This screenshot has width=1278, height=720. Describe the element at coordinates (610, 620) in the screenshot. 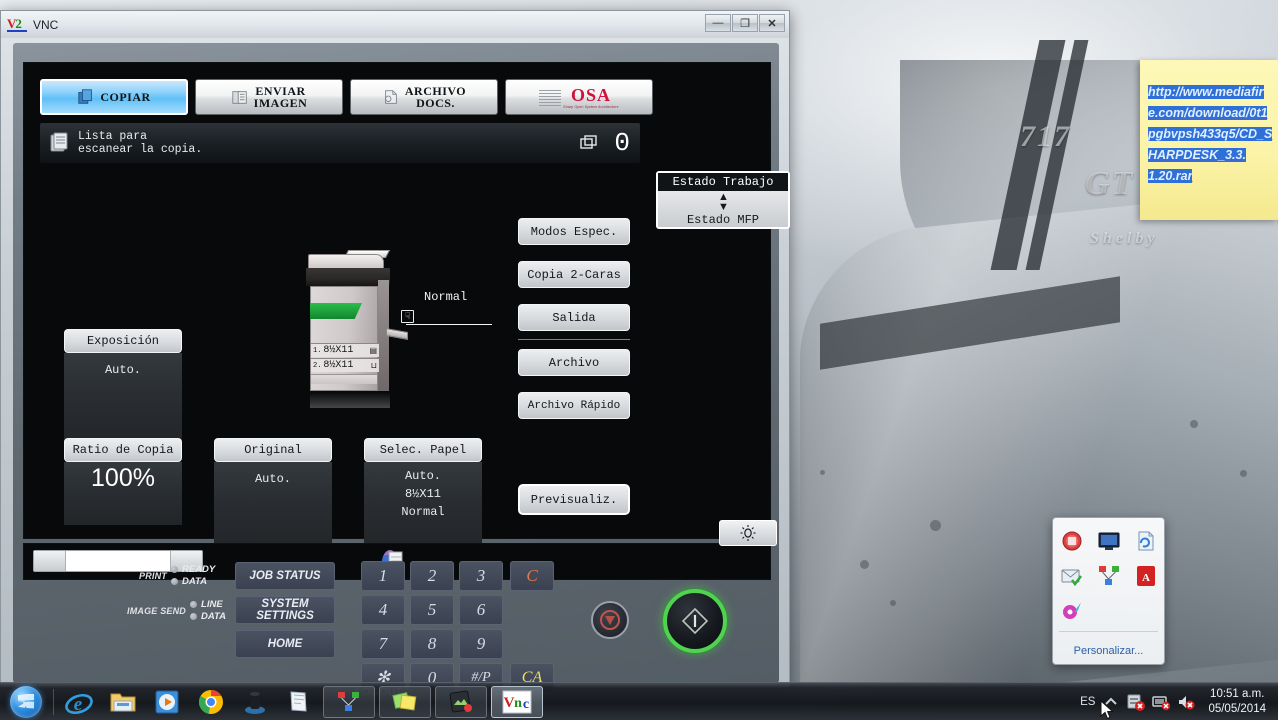

I see `stop-button` at that location.